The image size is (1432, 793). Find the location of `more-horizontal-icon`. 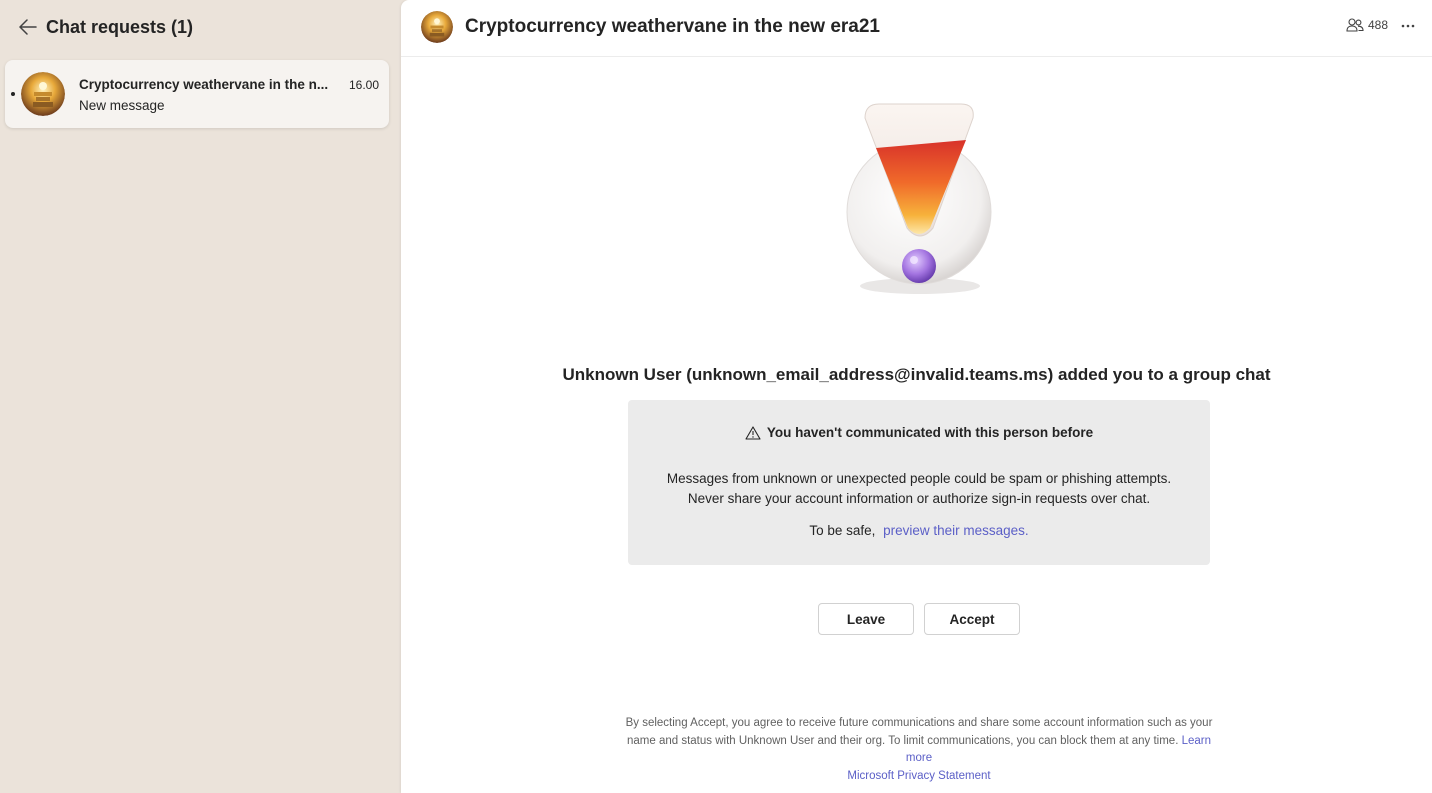

more-horizontal-icon is located at coordinates (1408, 26).